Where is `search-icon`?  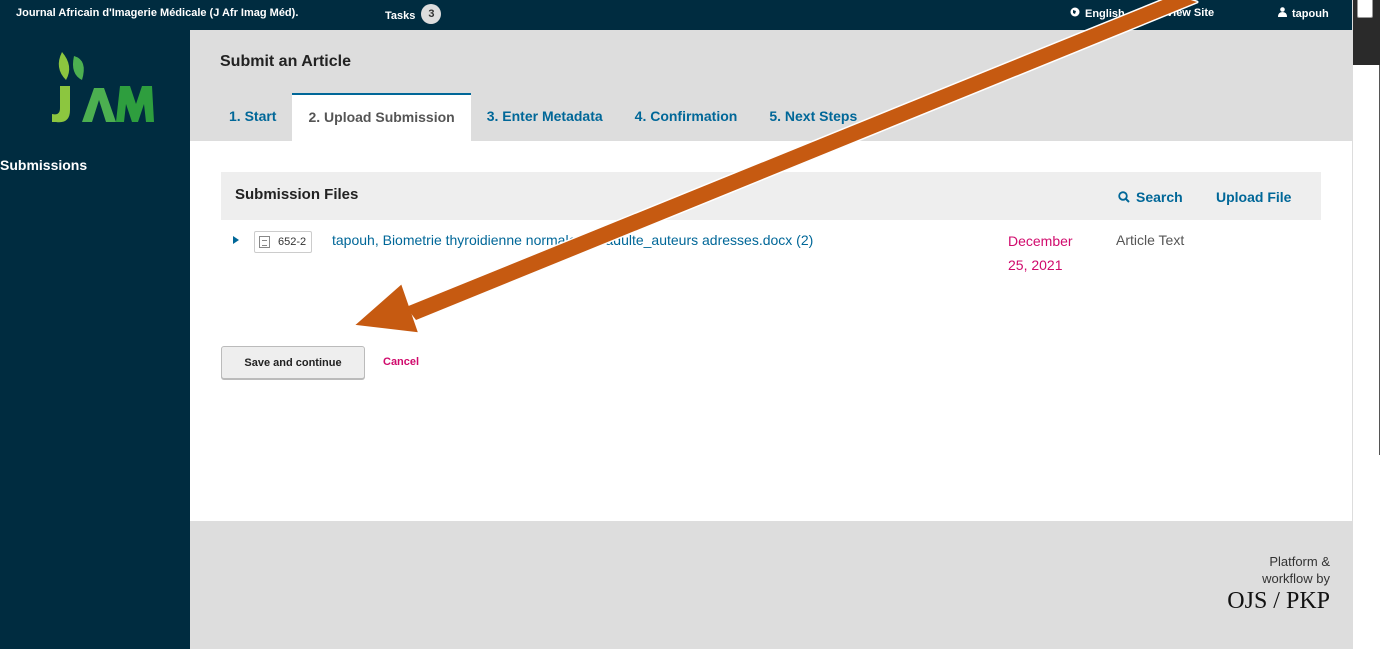 search-icon is located at coordinates (1124, 198).